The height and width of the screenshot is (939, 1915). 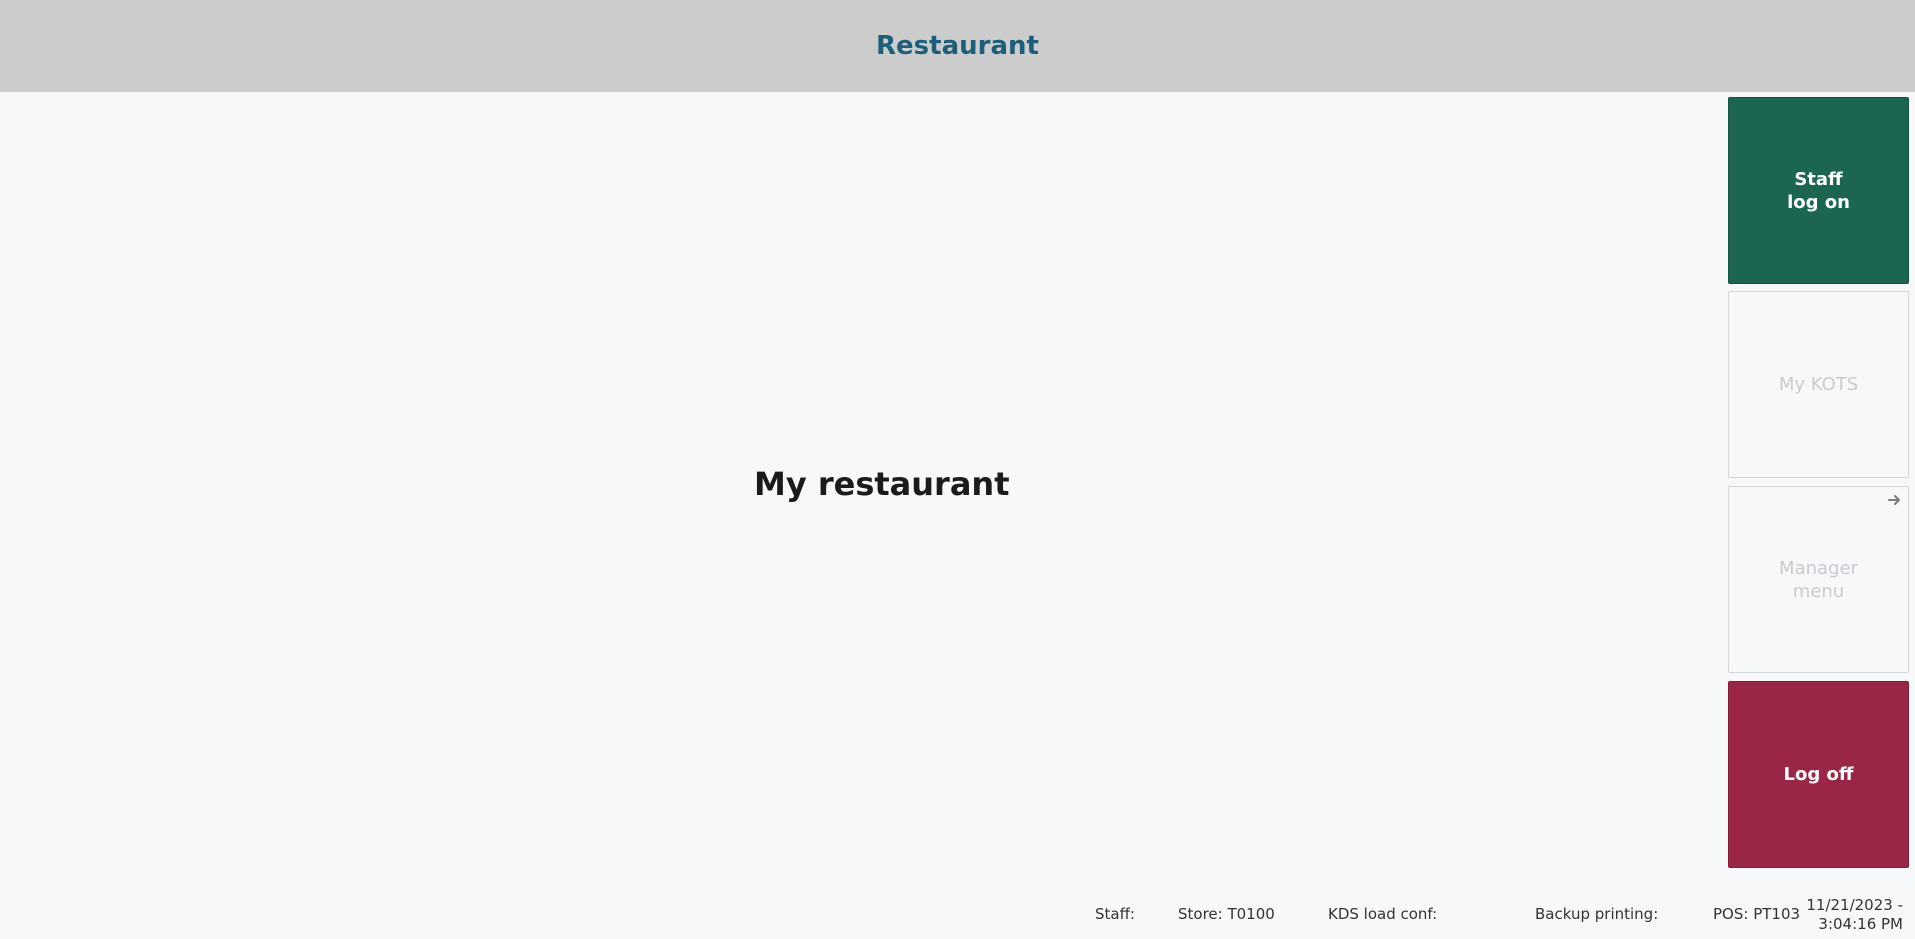 I want to click on app-title: Restaurant, so click(x=957, y=46).